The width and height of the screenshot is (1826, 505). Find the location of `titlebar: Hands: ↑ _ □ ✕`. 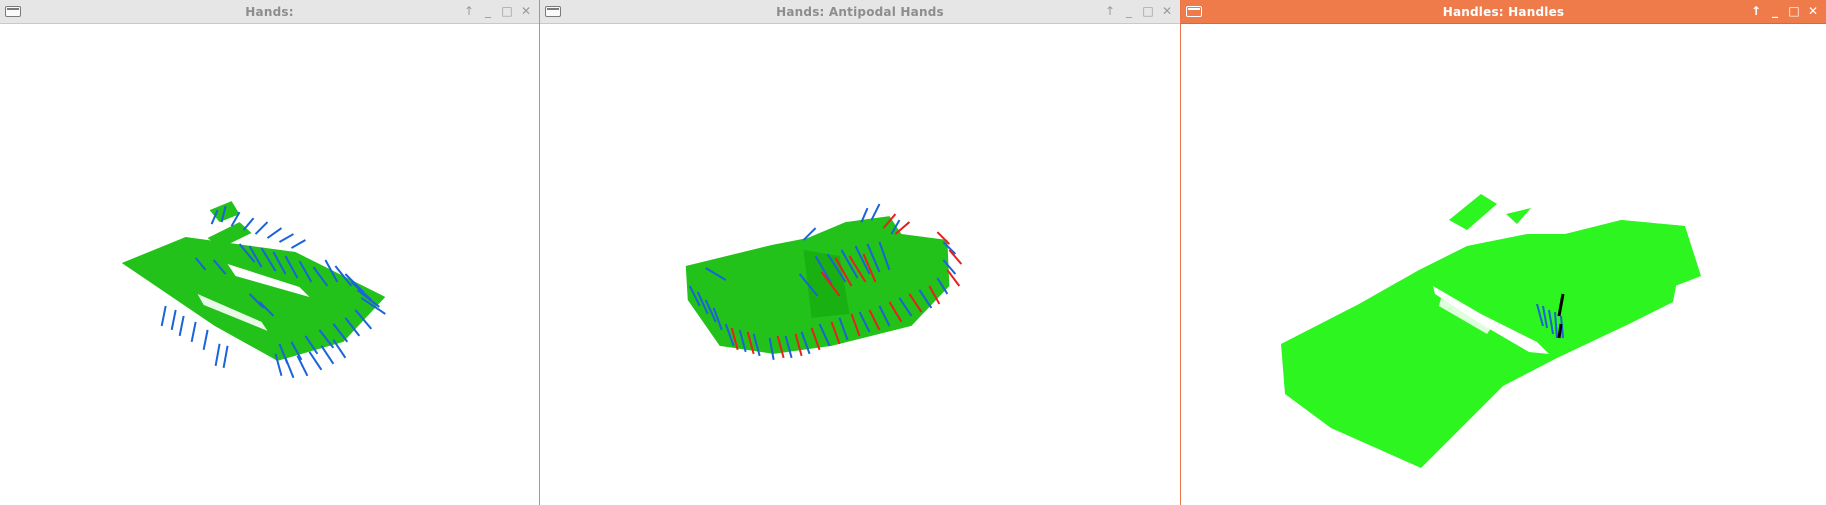

titlebar: Hands: ↑ _ □ ✕ is located at coordinates (269, 12).